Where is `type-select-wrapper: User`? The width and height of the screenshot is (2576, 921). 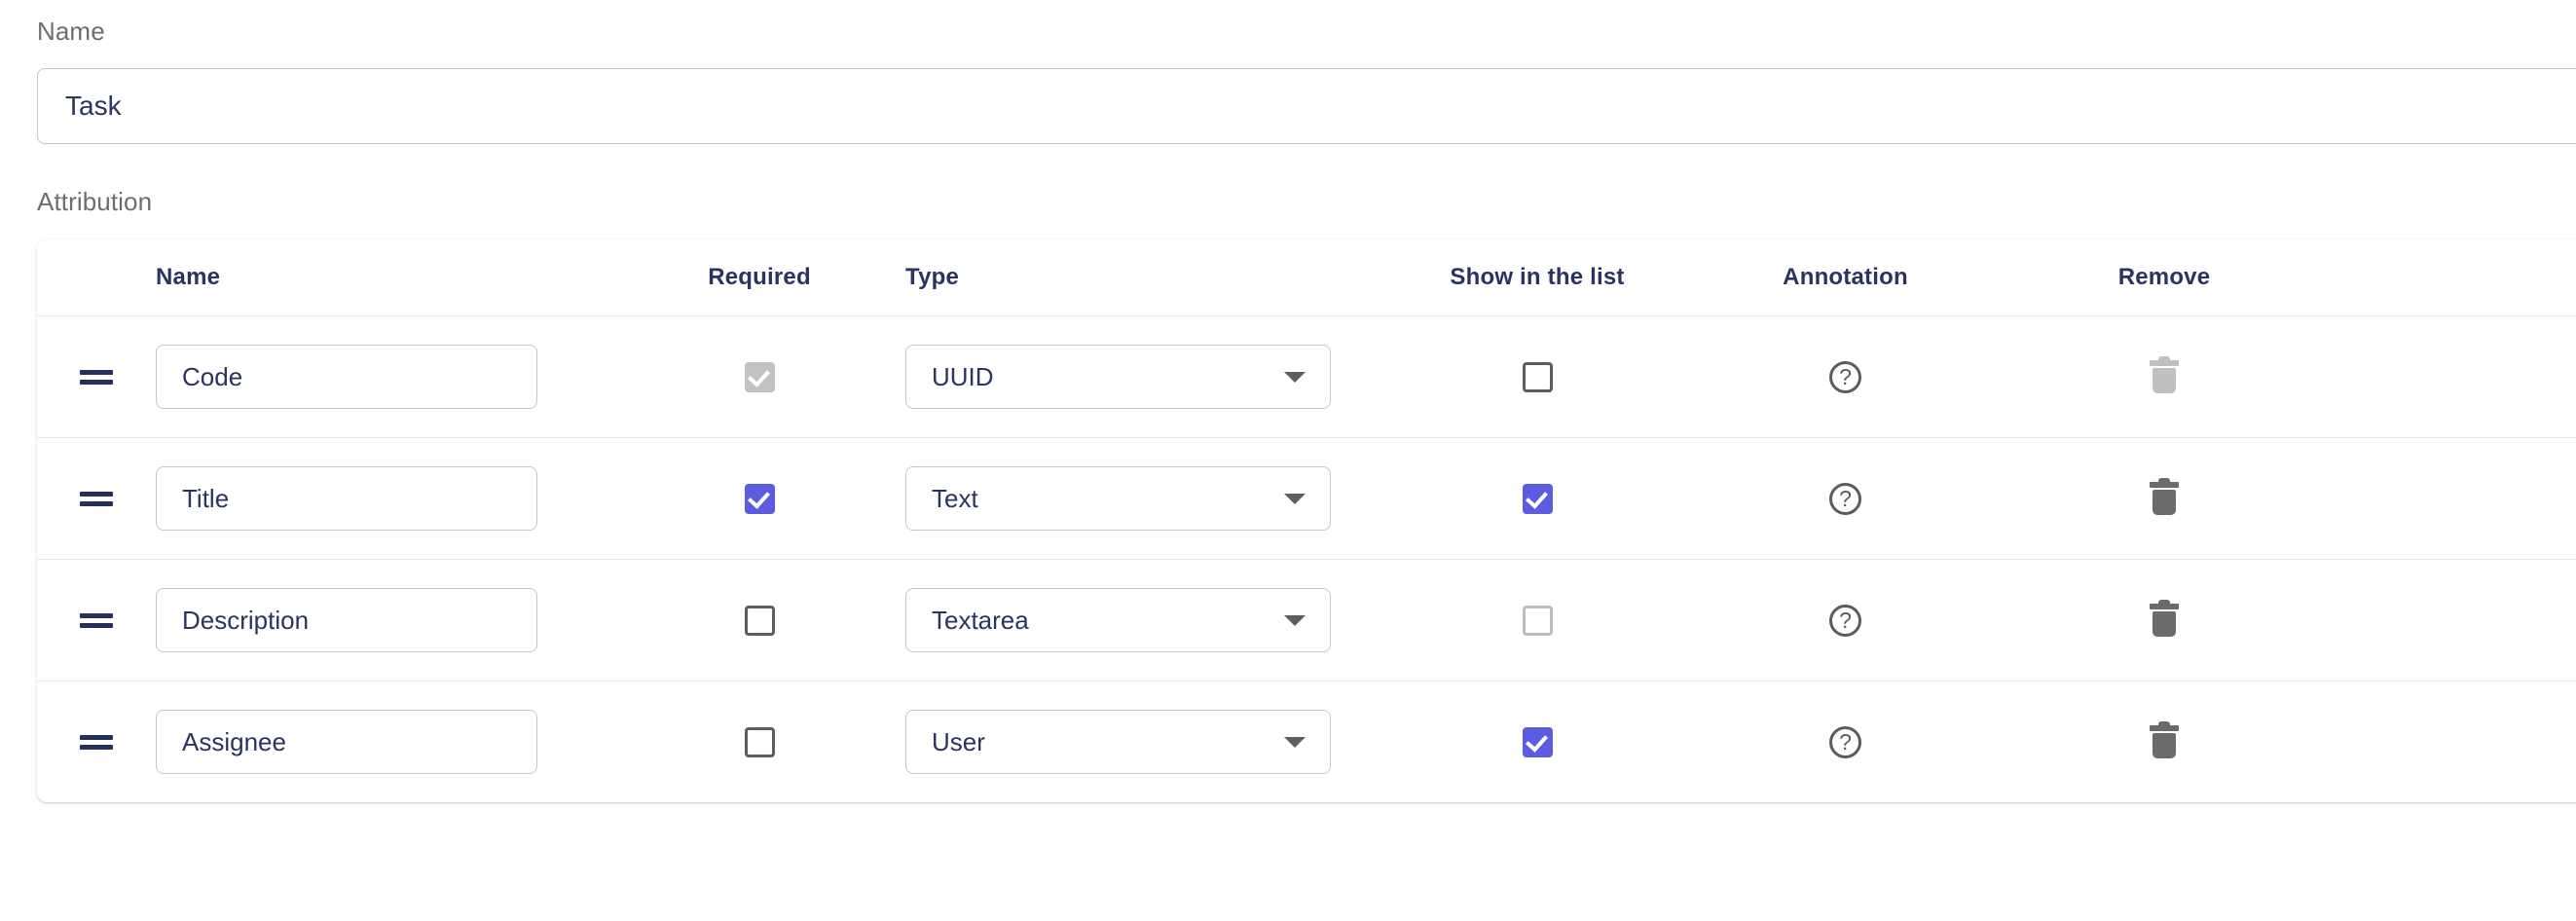 type-select-wrapper: User is located at coordinates (1118, 742).